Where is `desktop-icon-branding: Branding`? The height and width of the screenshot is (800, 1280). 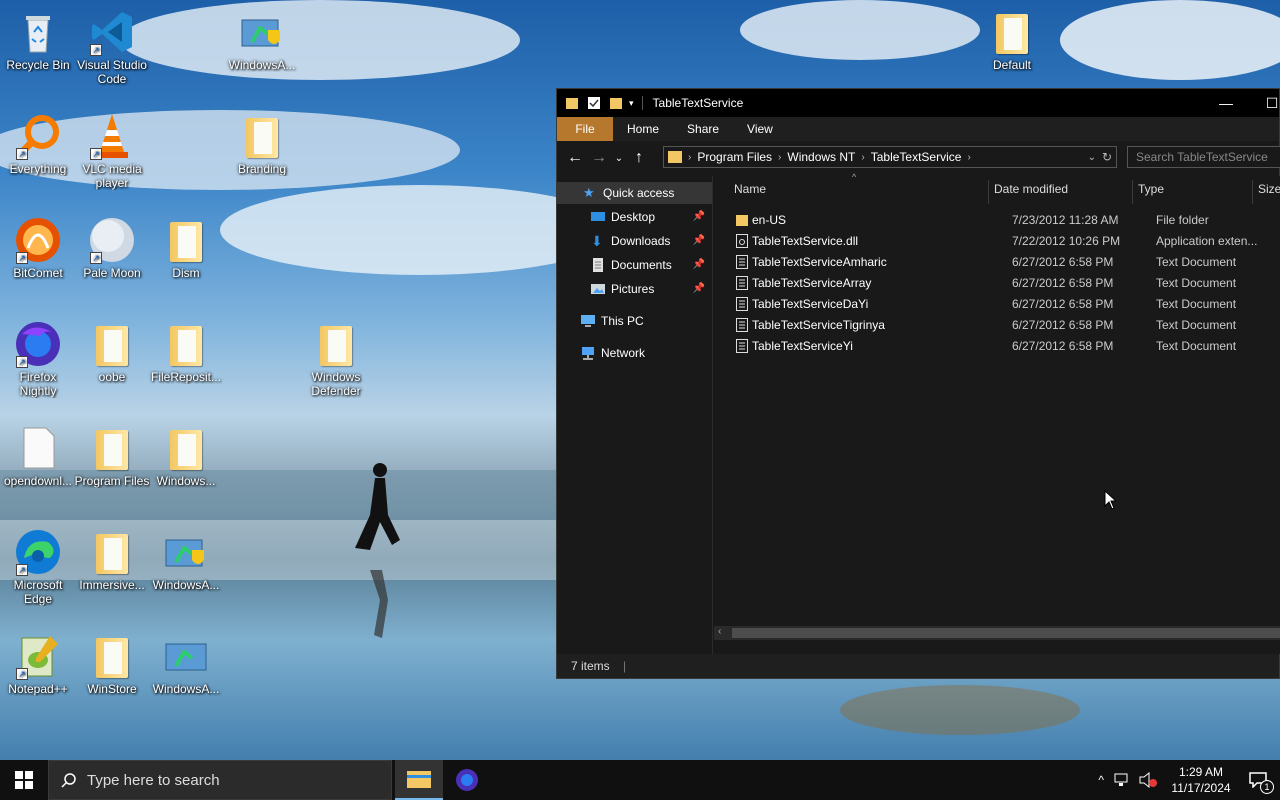
desktop-icon-branding: Branding is located at coordinates (262, 144).